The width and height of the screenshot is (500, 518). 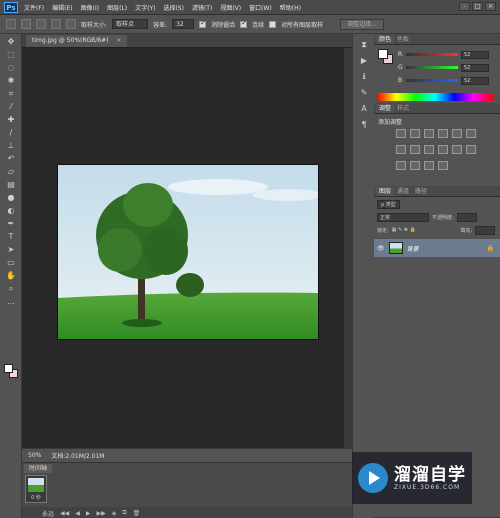 What do you see at coordinates (11, 55) in the screenshot?
I see `marquee-tool-icon: ⬚` at bounding box center [11, 55].